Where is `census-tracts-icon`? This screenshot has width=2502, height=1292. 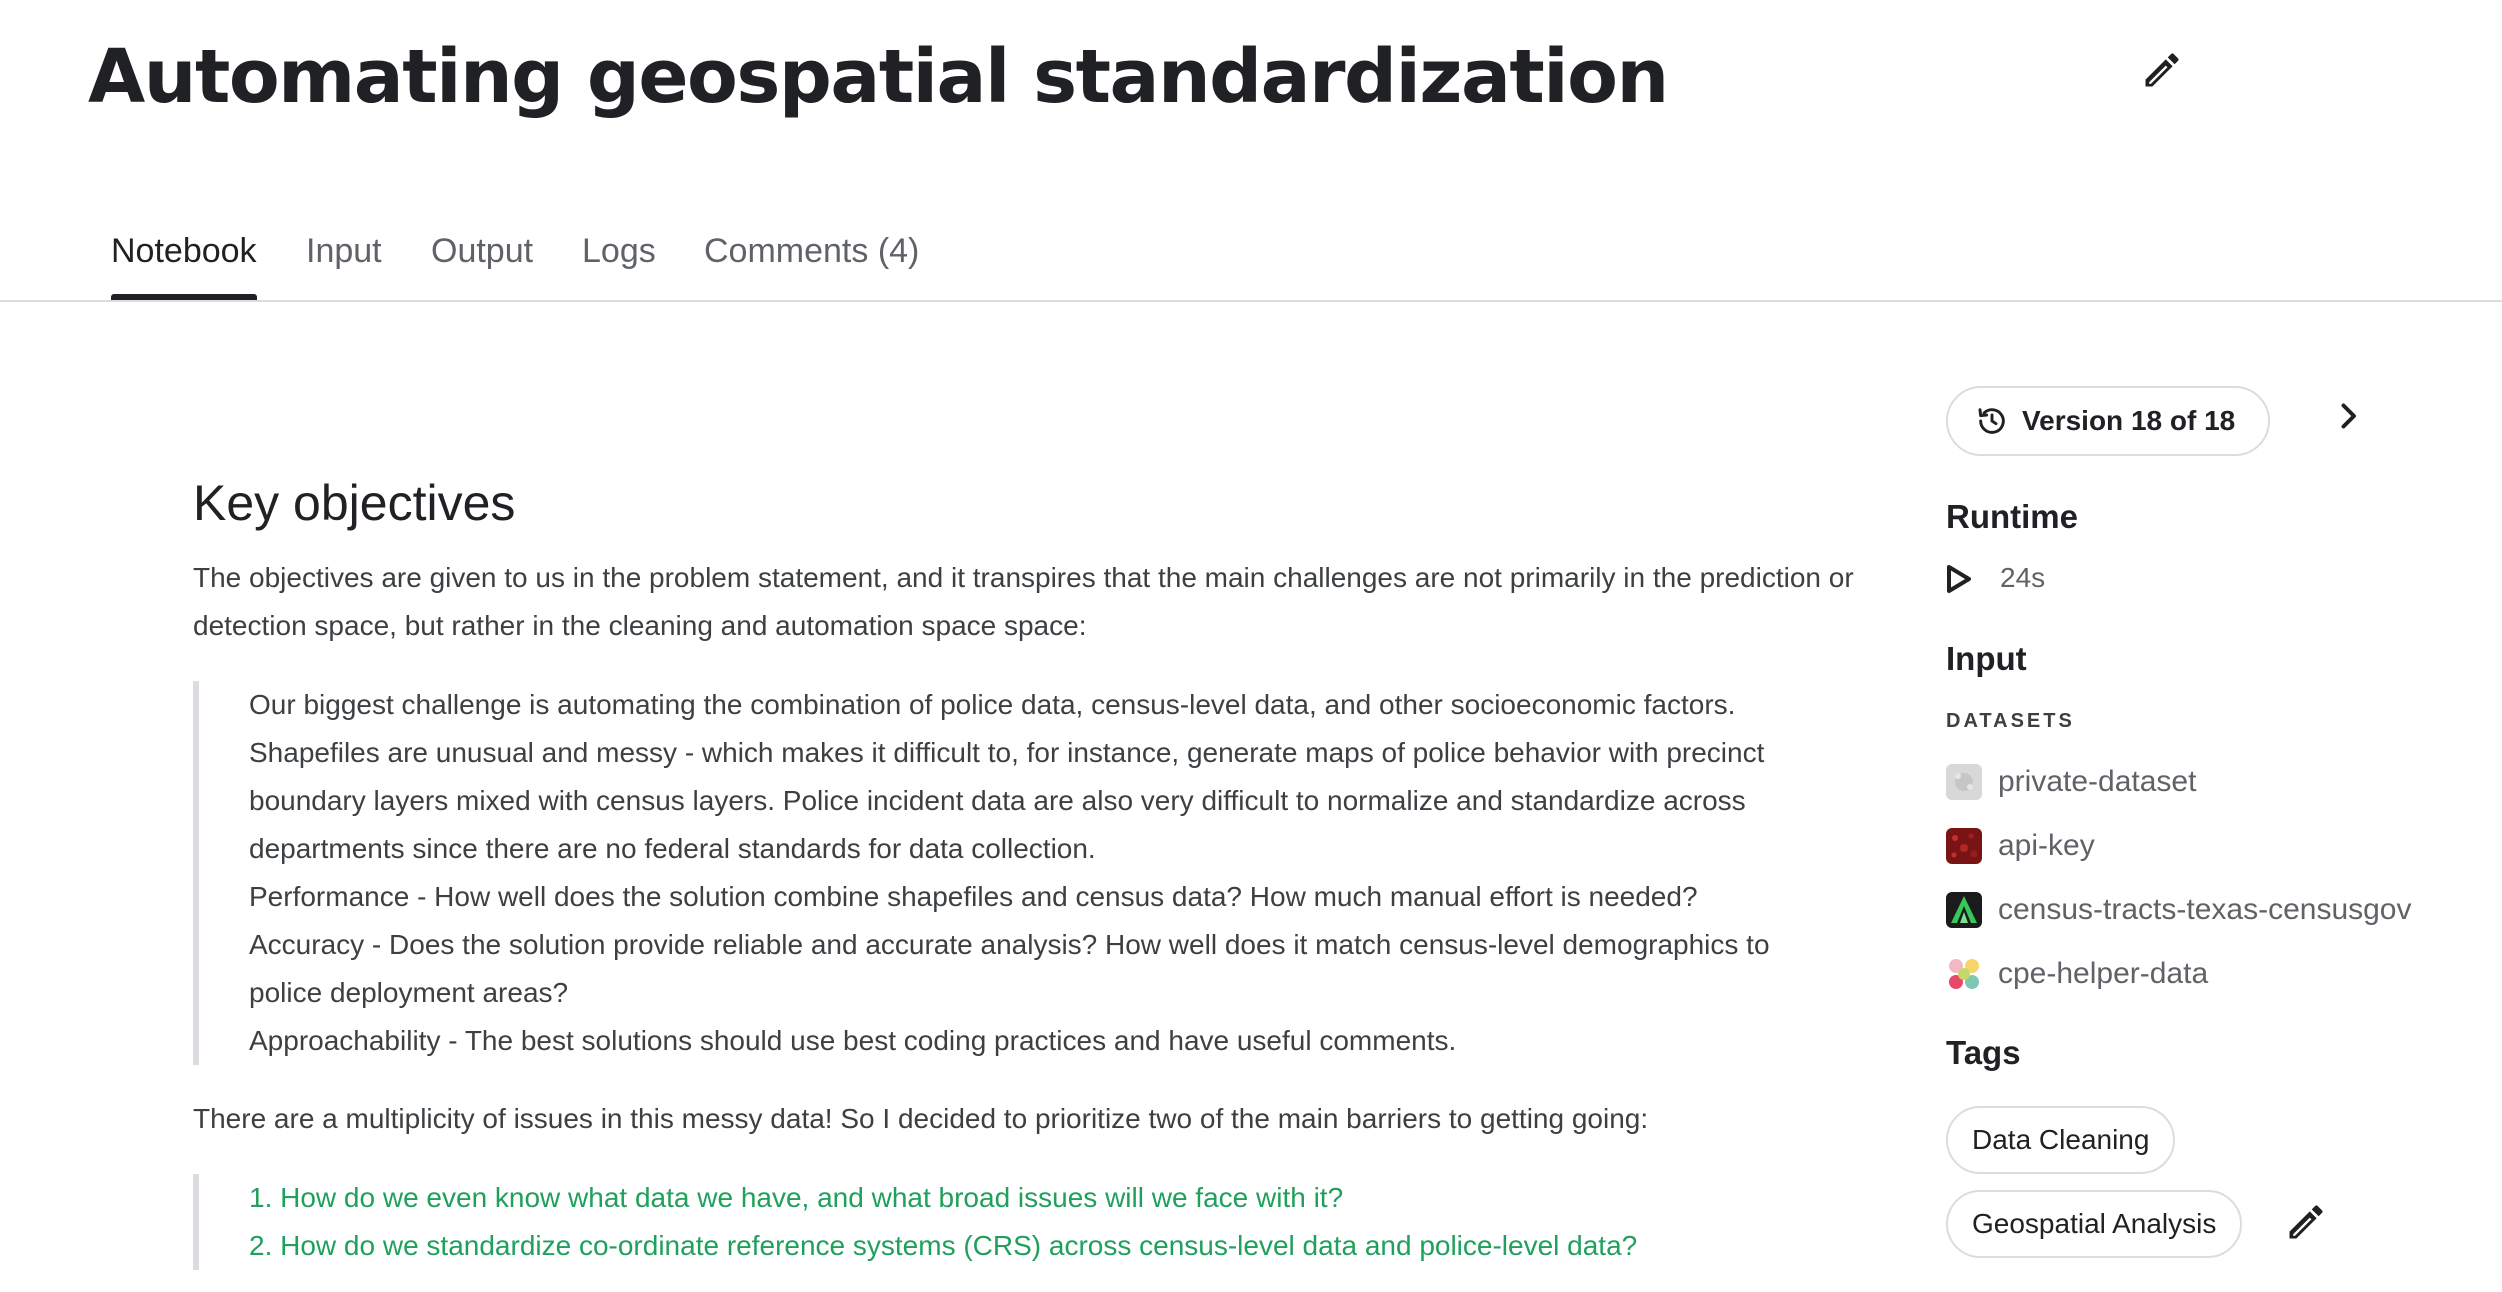
census-tracts-icon is located at coordinates (1964, 910).